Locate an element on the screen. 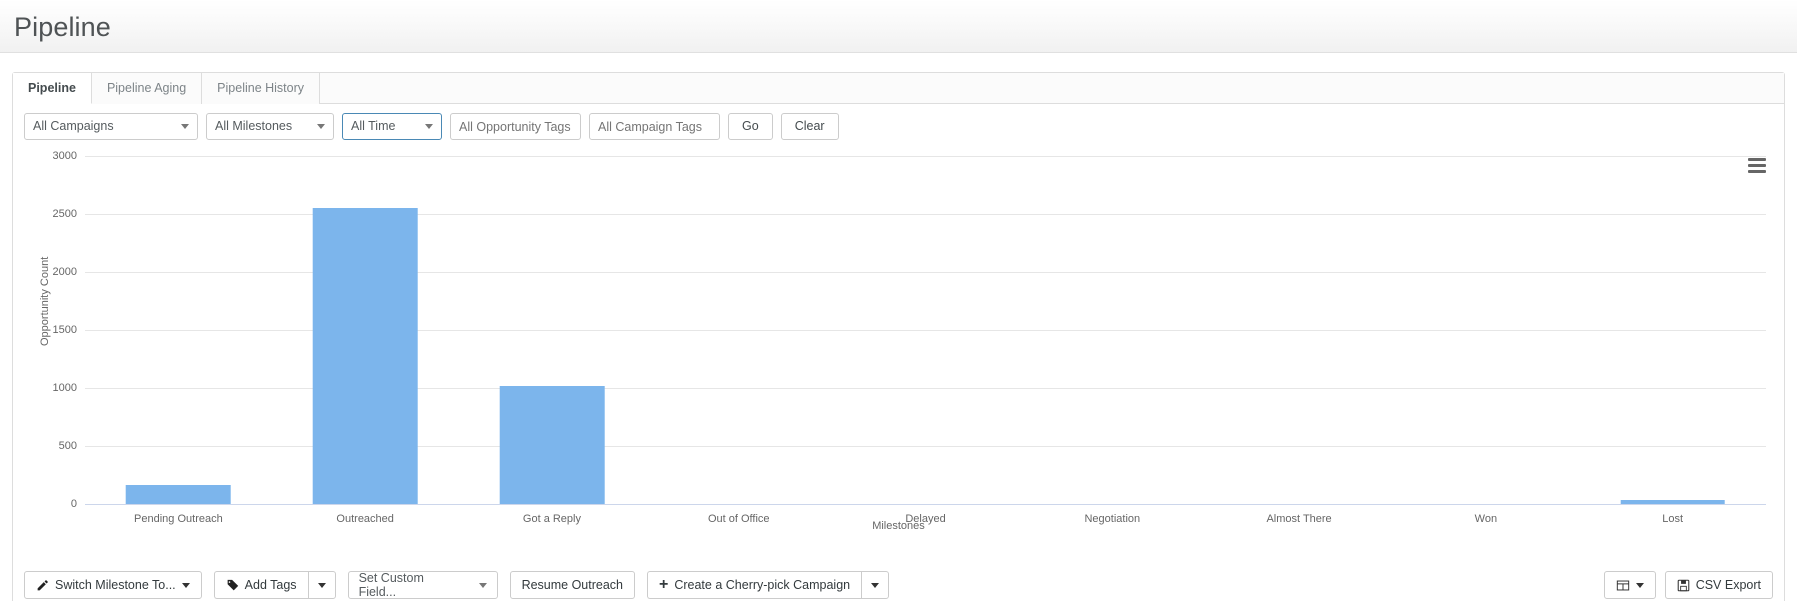 The width and height of the screenshot is (1797, 601). plus-icon: + is located at coordinates (664, 584).